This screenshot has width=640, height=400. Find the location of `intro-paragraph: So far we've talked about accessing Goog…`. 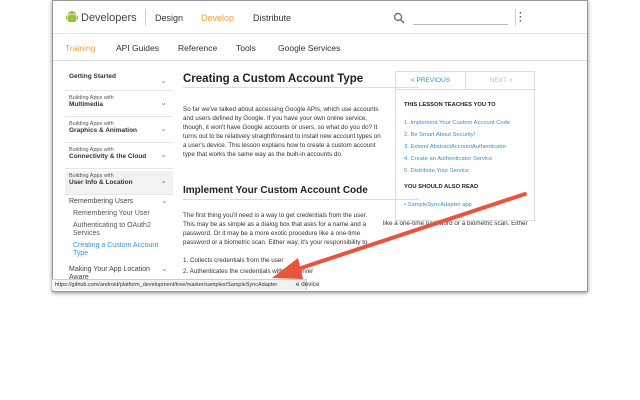

intro-paragraph: So far we've talked about accessing Goog… is located at coordinates (282, 132).